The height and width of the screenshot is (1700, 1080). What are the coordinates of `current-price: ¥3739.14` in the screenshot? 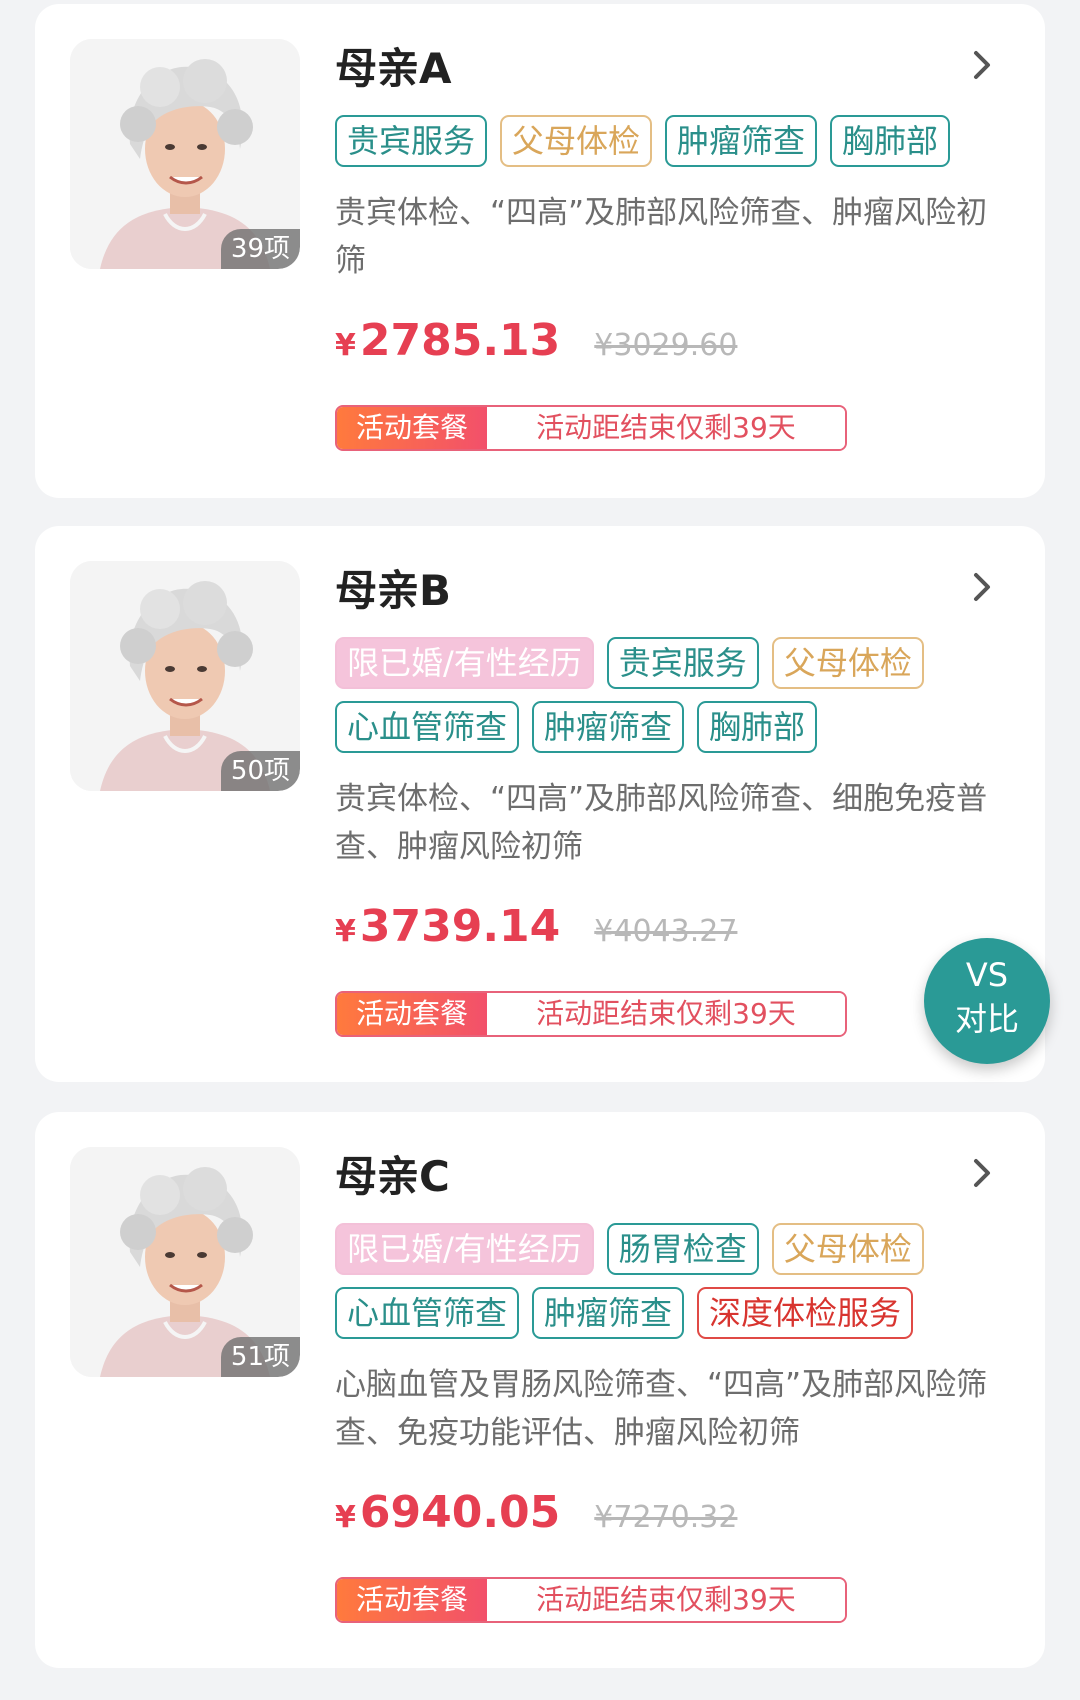 It's located at (447, 926).